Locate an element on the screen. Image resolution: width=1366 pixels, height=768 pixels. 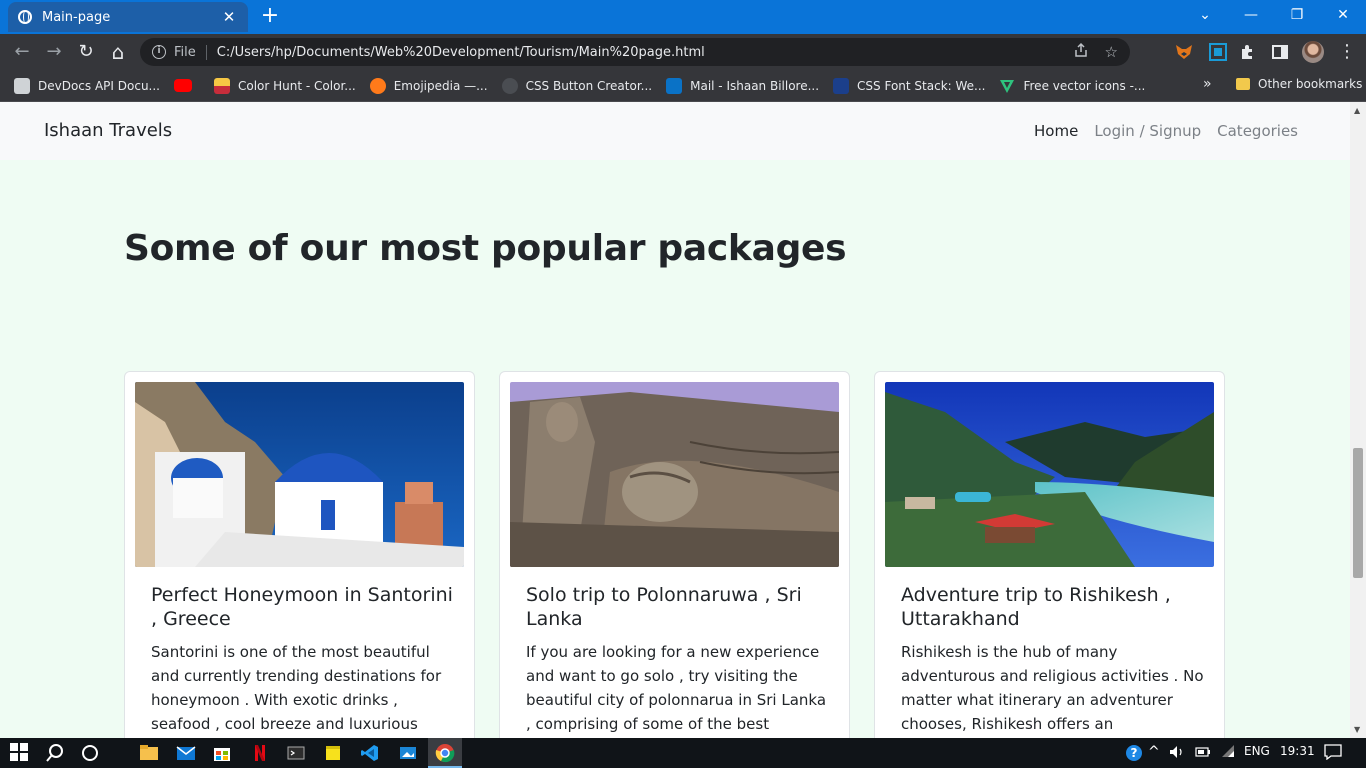
reload-button: ↻ is located at coordinates (86, 52).